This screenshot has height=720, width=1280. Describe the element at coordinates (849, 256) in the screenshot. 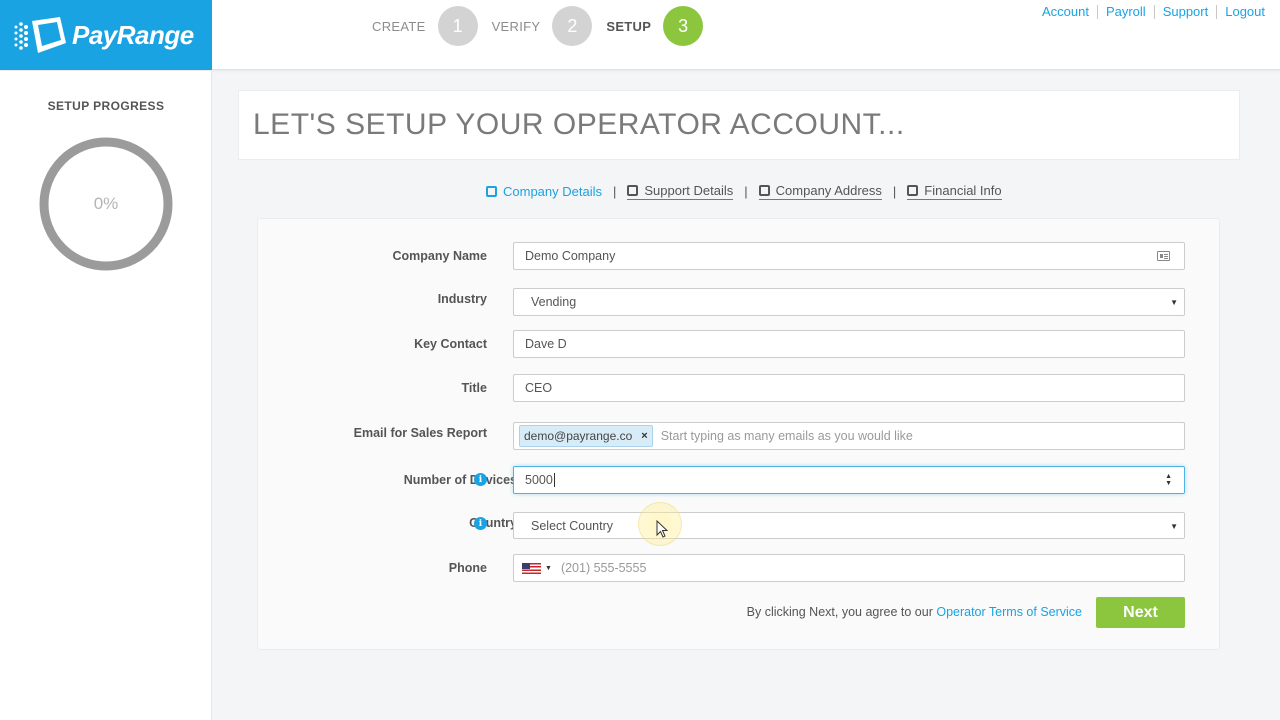

I see `company-name-input: Demo Company` at that location.